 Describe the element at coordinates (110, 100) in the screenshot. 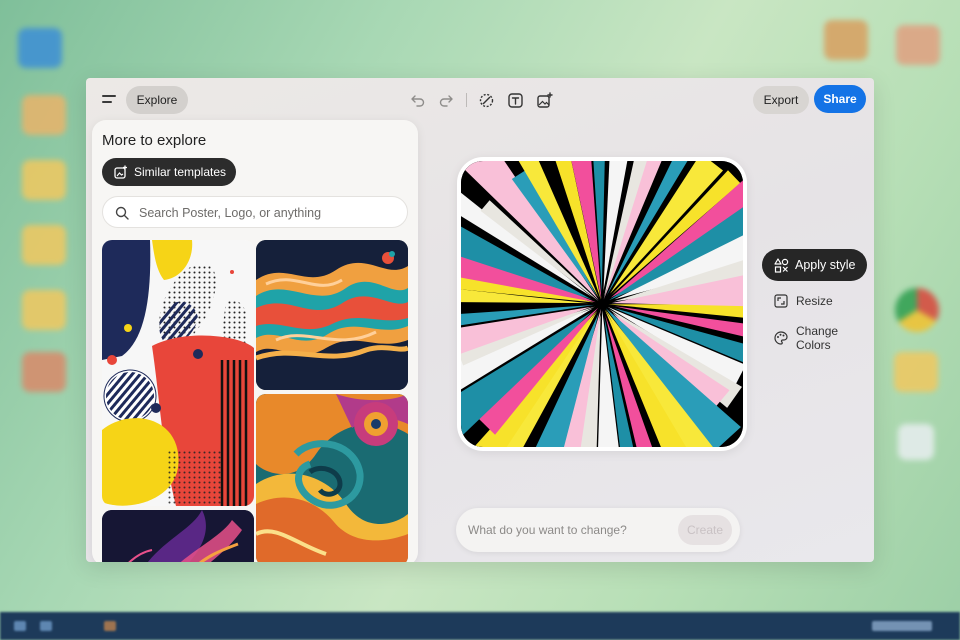

I see `menu-icon` at that location.